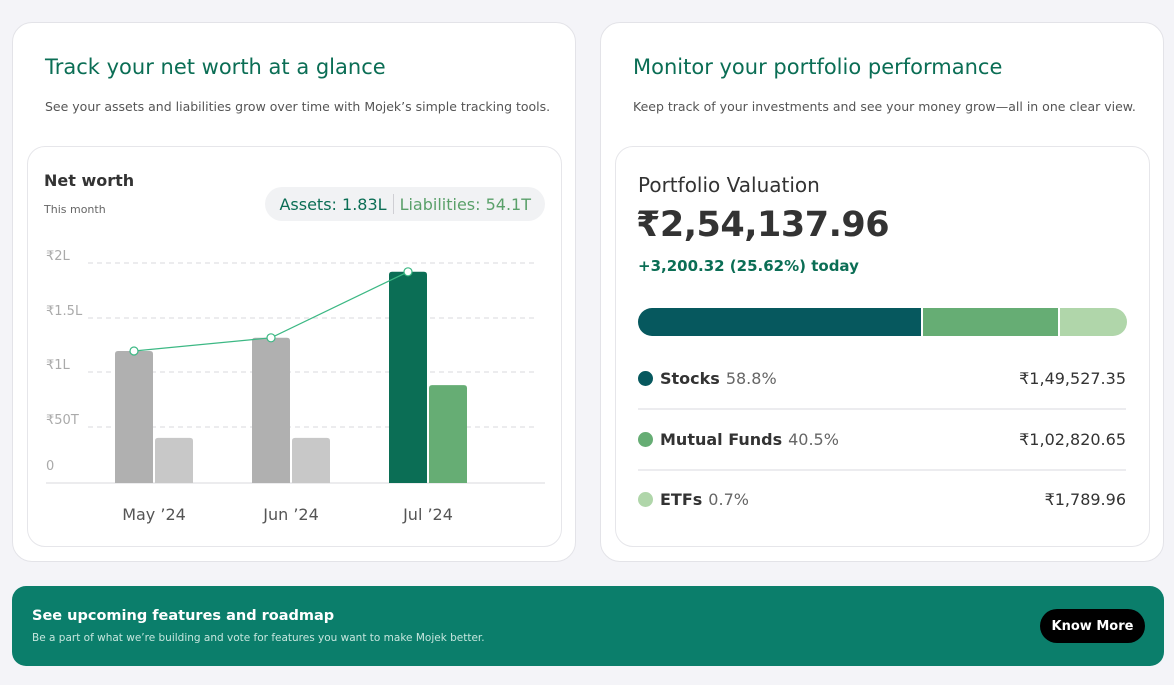 Image resolution: width=1174 pixels, height=685 pixels. Describe the element at coordinates (721, 439) in the screenshot. I see `holding-name: Mutual Funds` at that location.